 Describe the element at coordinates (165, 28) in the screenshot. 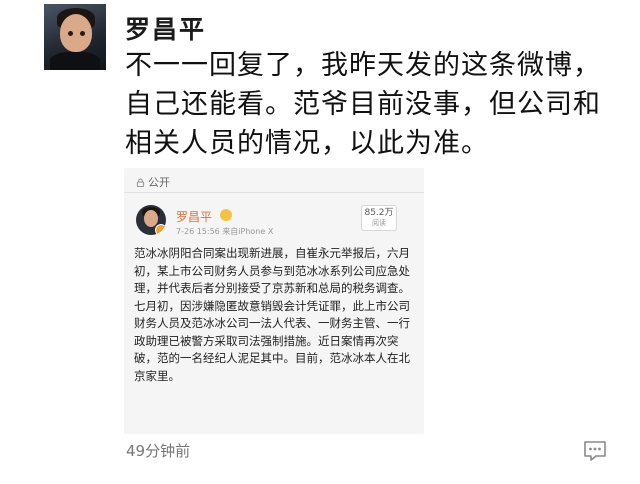

I see `post-author-name: 罗昌平` at that location.